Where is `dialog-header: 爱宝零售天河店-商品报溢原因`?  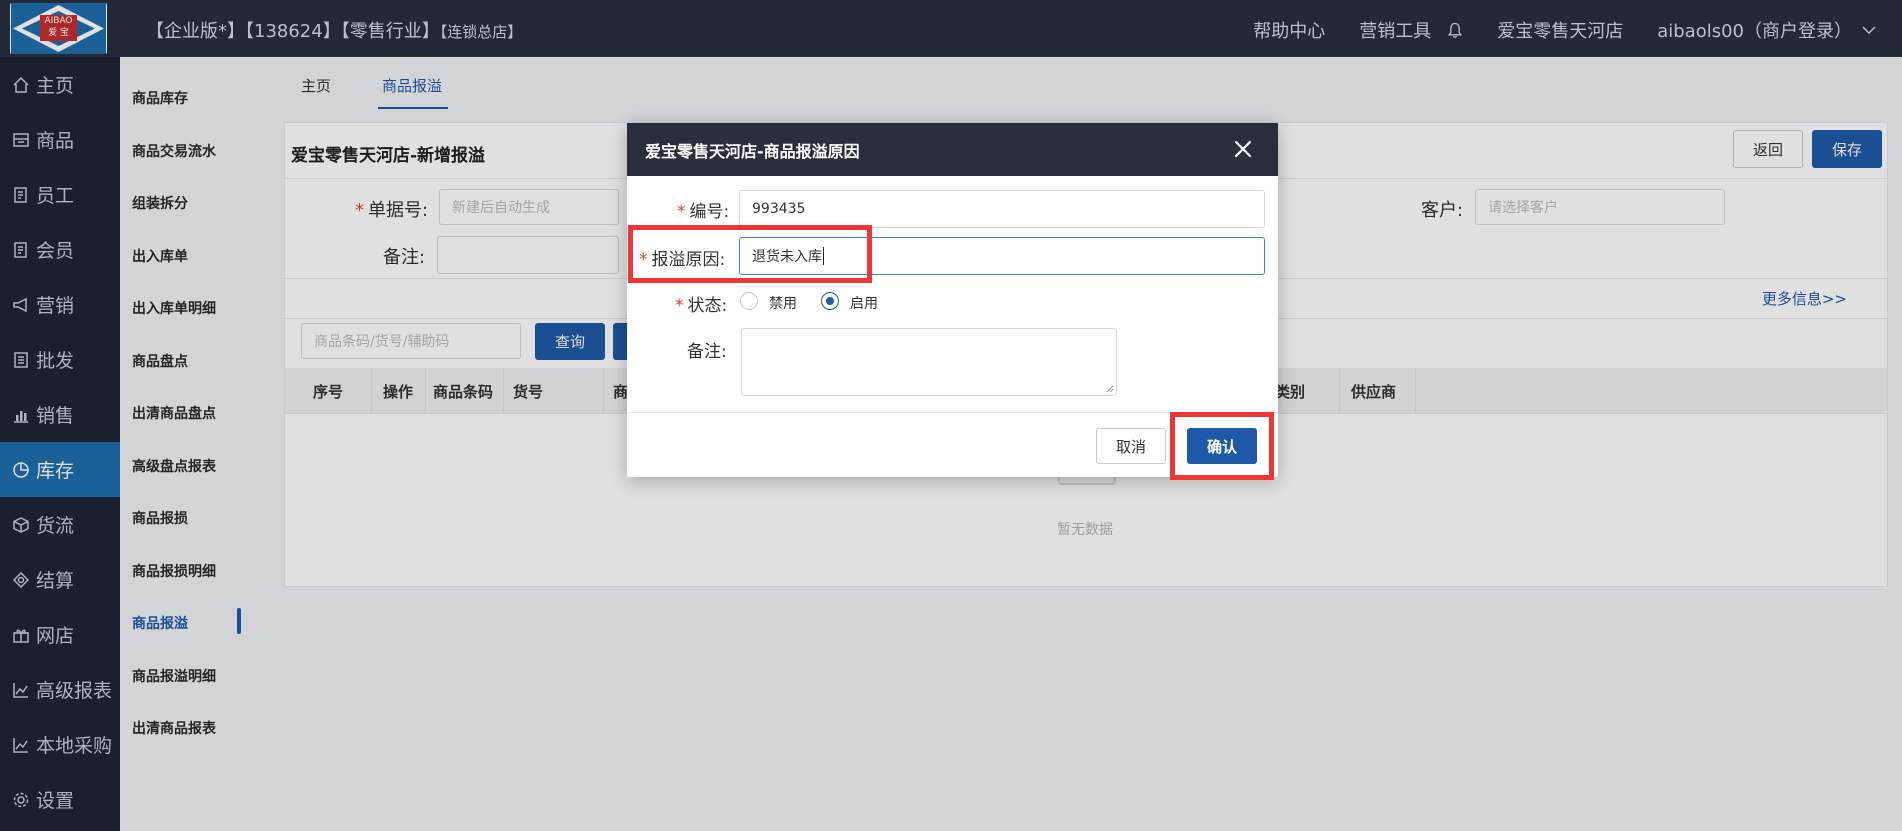
dialog-header: 爱宝零售天河店-商品报溢原因 is located at coordinates (952, 149).